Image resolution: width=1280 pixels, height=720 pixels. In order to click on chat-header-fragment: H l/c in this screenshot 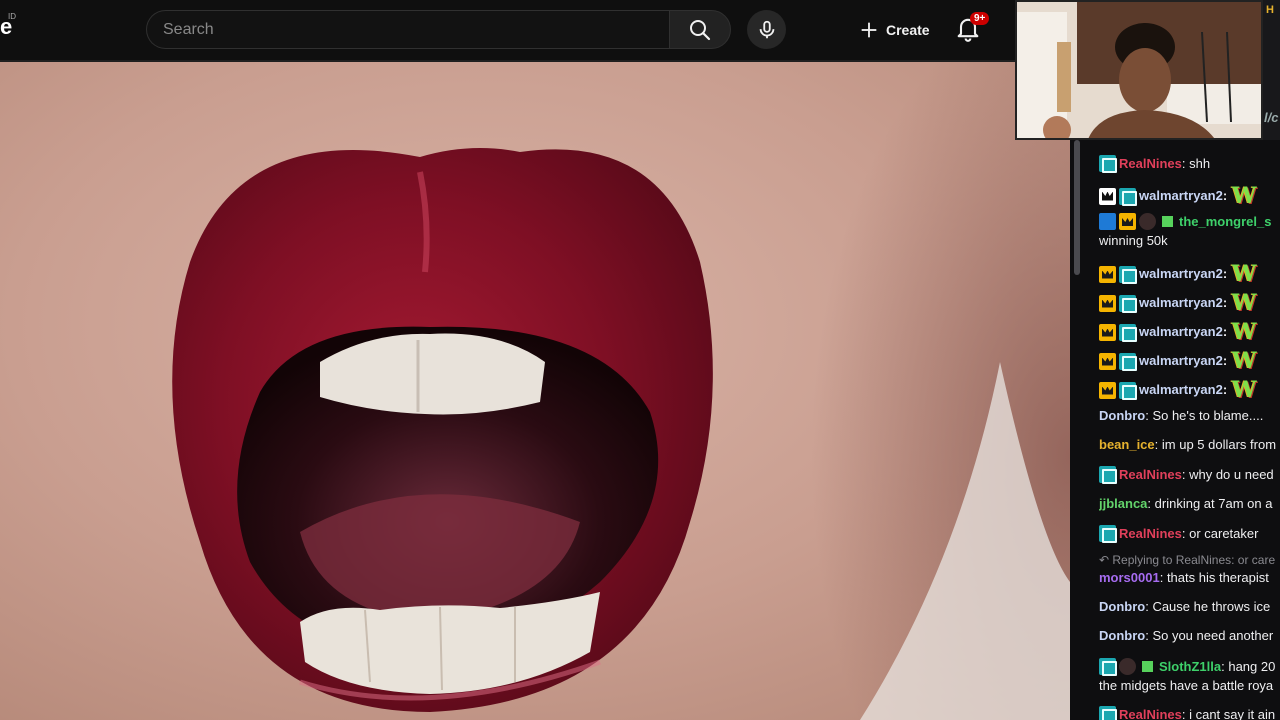, I will do `click(1271, 70)`.